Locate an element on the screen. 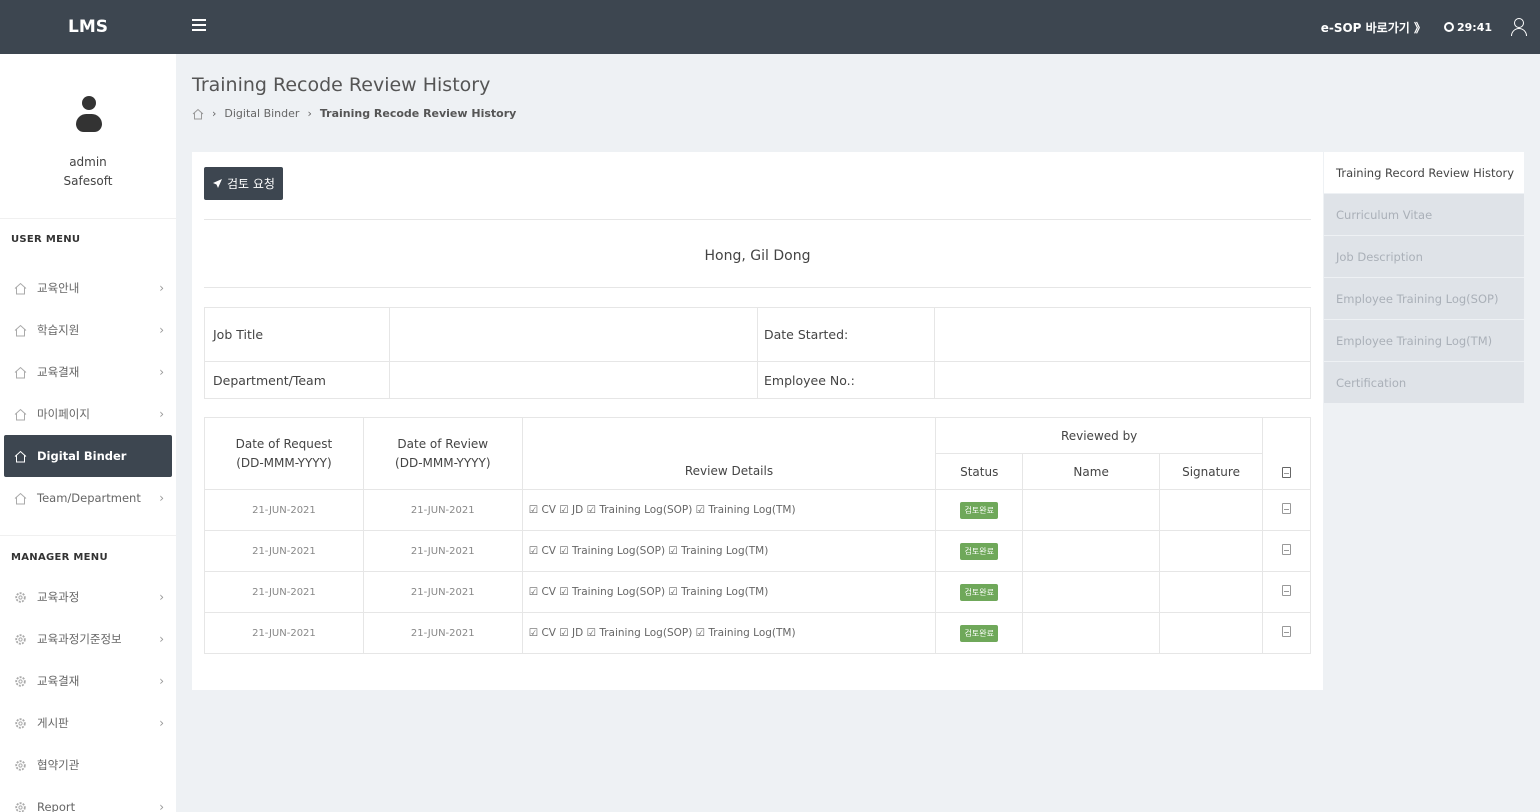 The image size is (1540, 812). tab-employee-training-log-sop: Employee Training Log(SOP) is located at coordinates (1424, 299).